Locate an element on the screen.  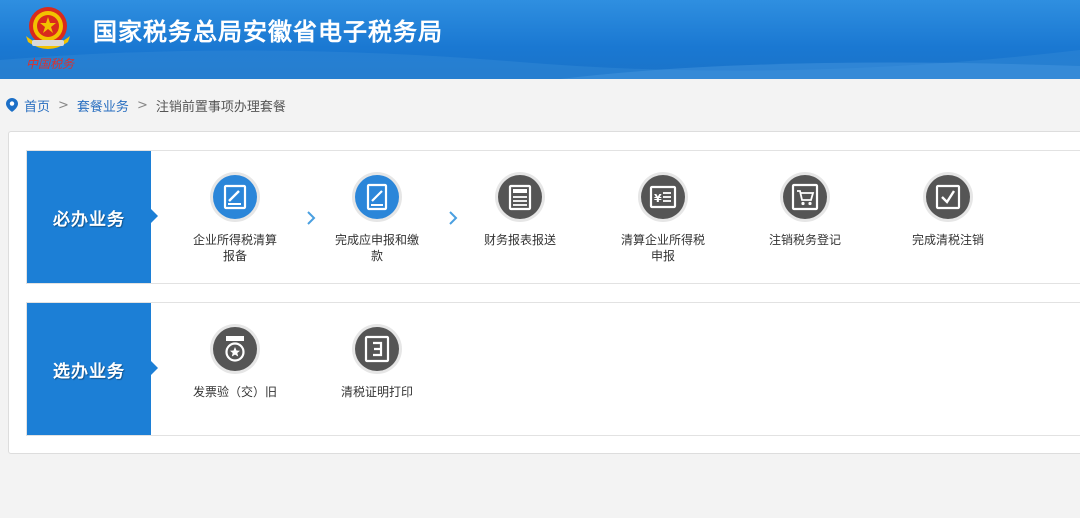
step-tax-deregistration: 注销税务登记 is located at coordinates (805, 209).